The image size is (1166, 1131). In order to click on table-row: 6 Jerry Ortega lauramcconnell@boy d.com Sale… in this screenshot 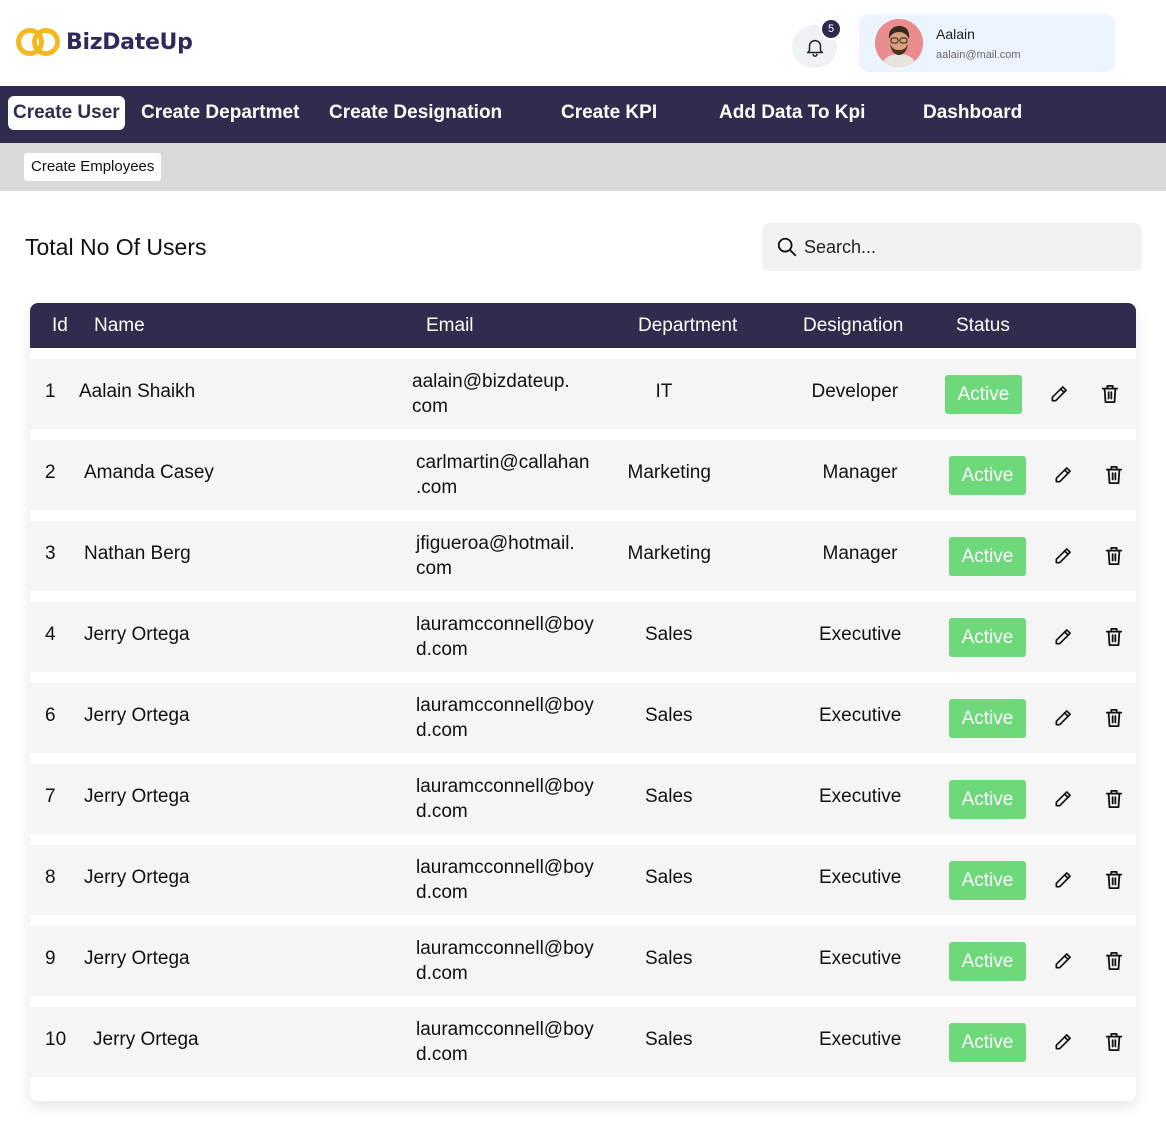, I will do `click(583, 718)`.